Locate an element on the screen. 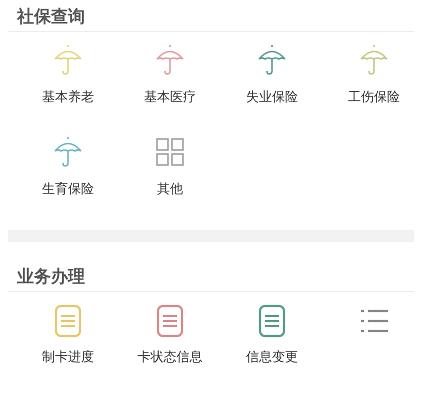 The height and width of the screenshot is (407, 422). menu-item-label: 其他 is located at coordinates (170, 189).